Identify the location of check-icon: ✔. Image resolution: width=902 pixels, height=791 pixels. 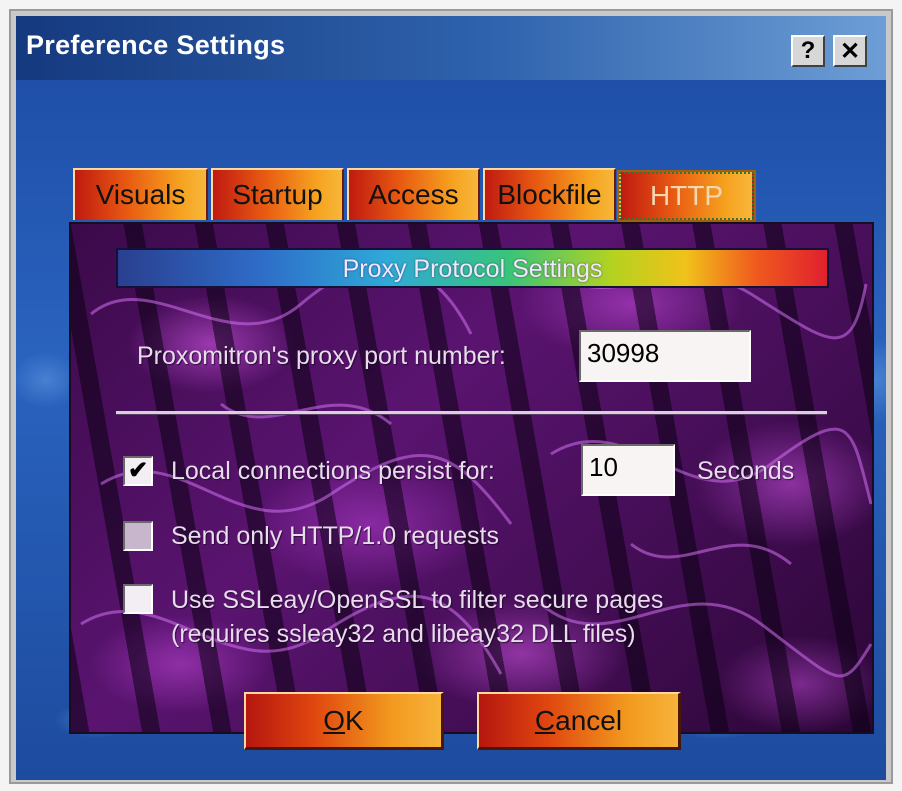
(138, 470).